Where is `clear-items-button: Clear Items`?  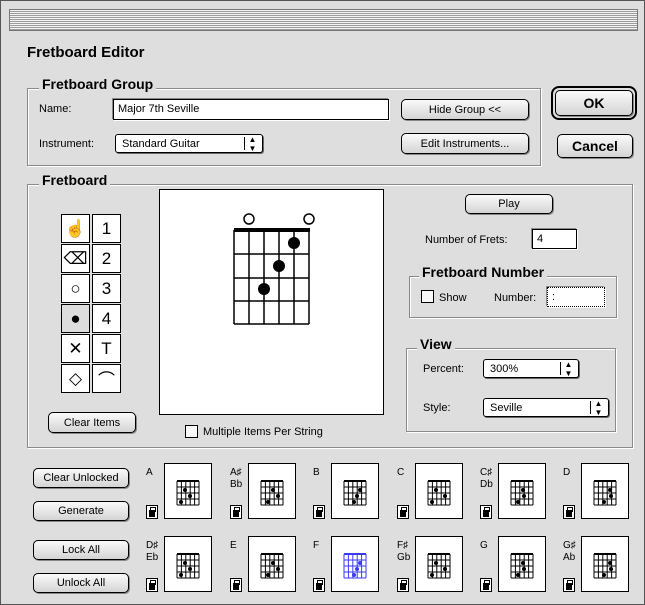
clear-items-button: Clear Items is located at coordinates (92, 422).